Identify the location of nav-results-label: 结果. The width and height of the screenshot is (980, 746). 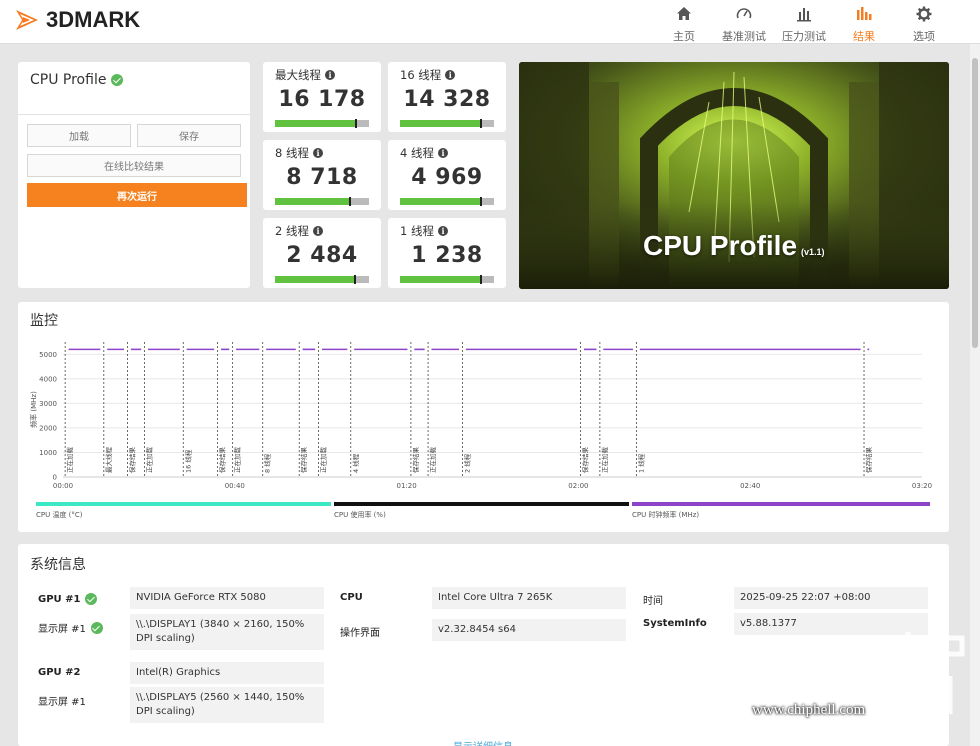
(864, 36).